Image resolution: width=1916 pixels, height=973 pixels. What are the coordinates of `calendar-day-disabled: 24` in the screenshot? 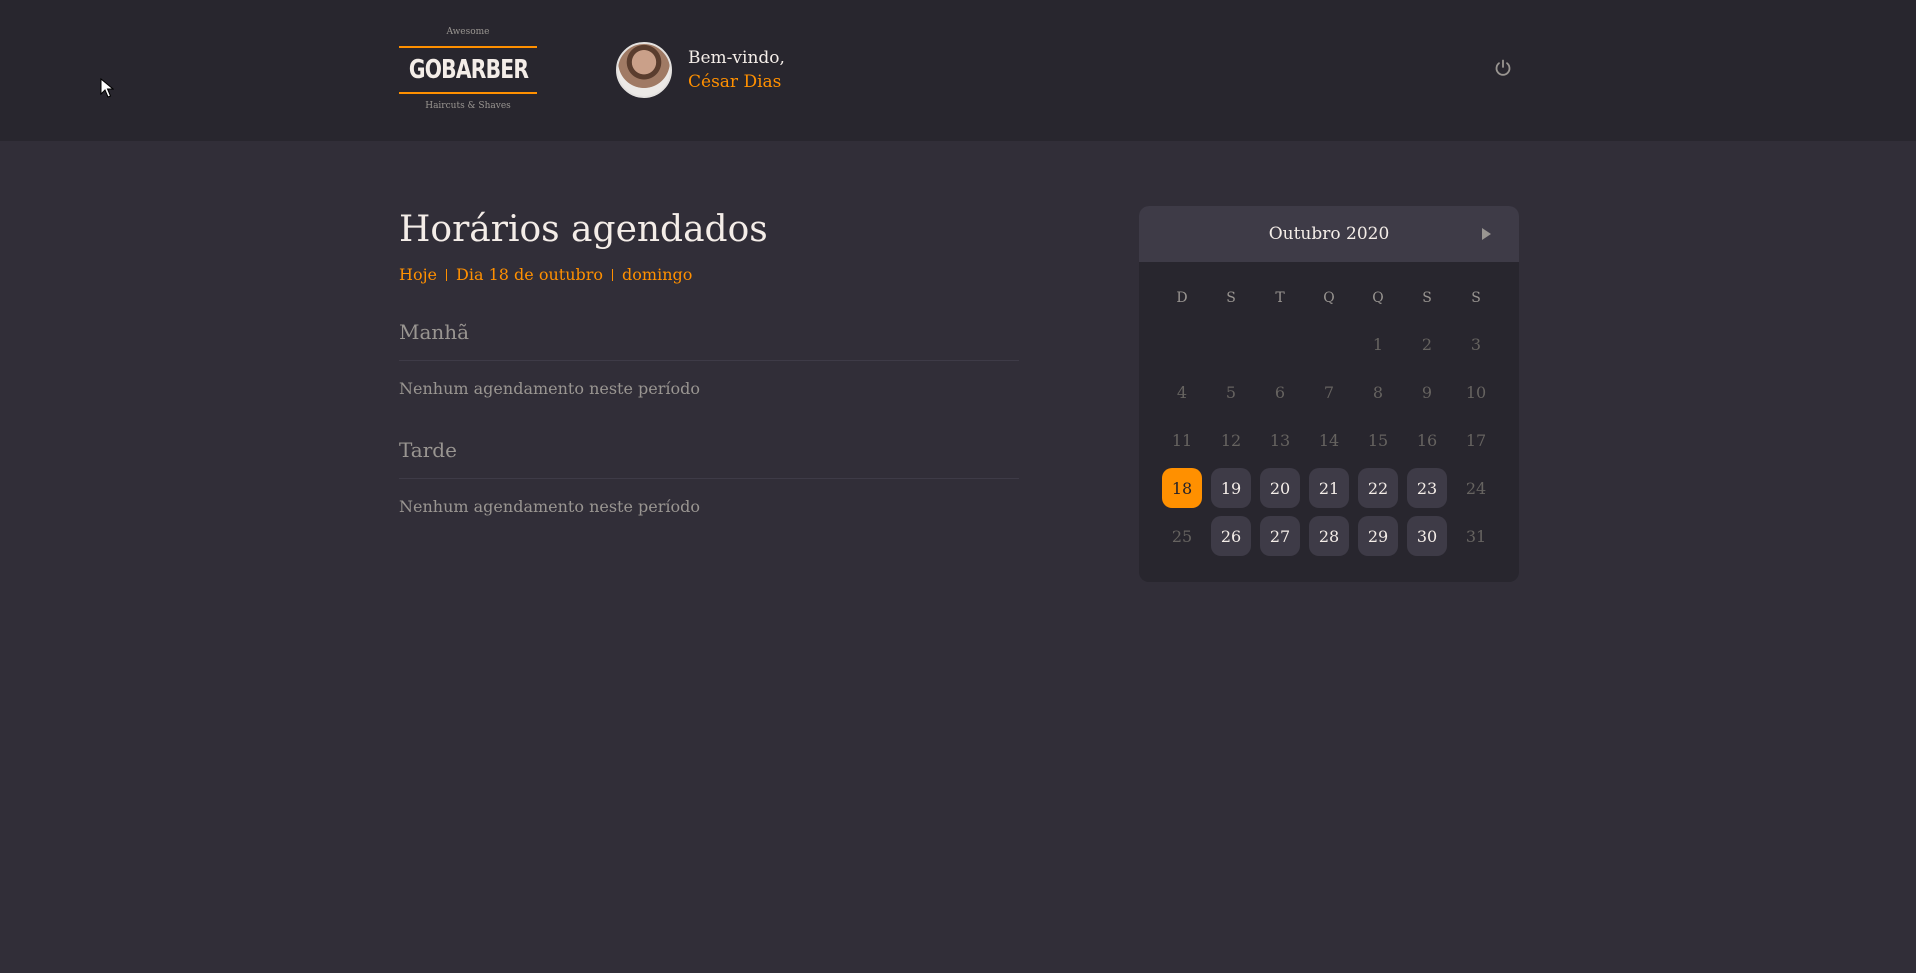 It's located at (1476, 488).